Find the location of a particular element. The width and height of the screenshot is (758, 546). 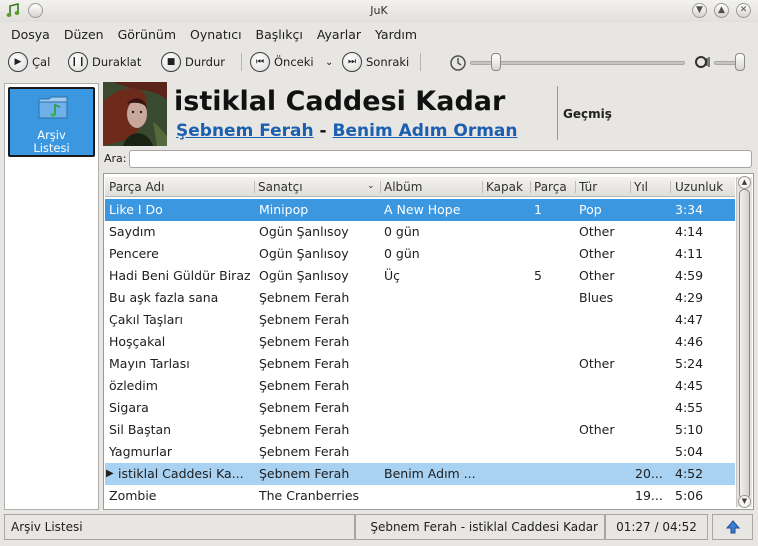

cell-length: 4:45 is located at coordinates (689, 385).